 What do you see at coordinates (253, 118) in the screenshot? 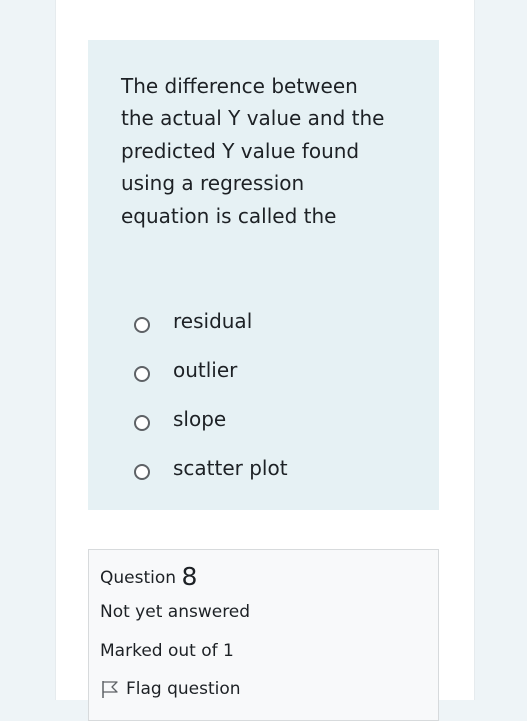
I see `question-text-line: the actual Y value and the` at bounding box center [253, 118].